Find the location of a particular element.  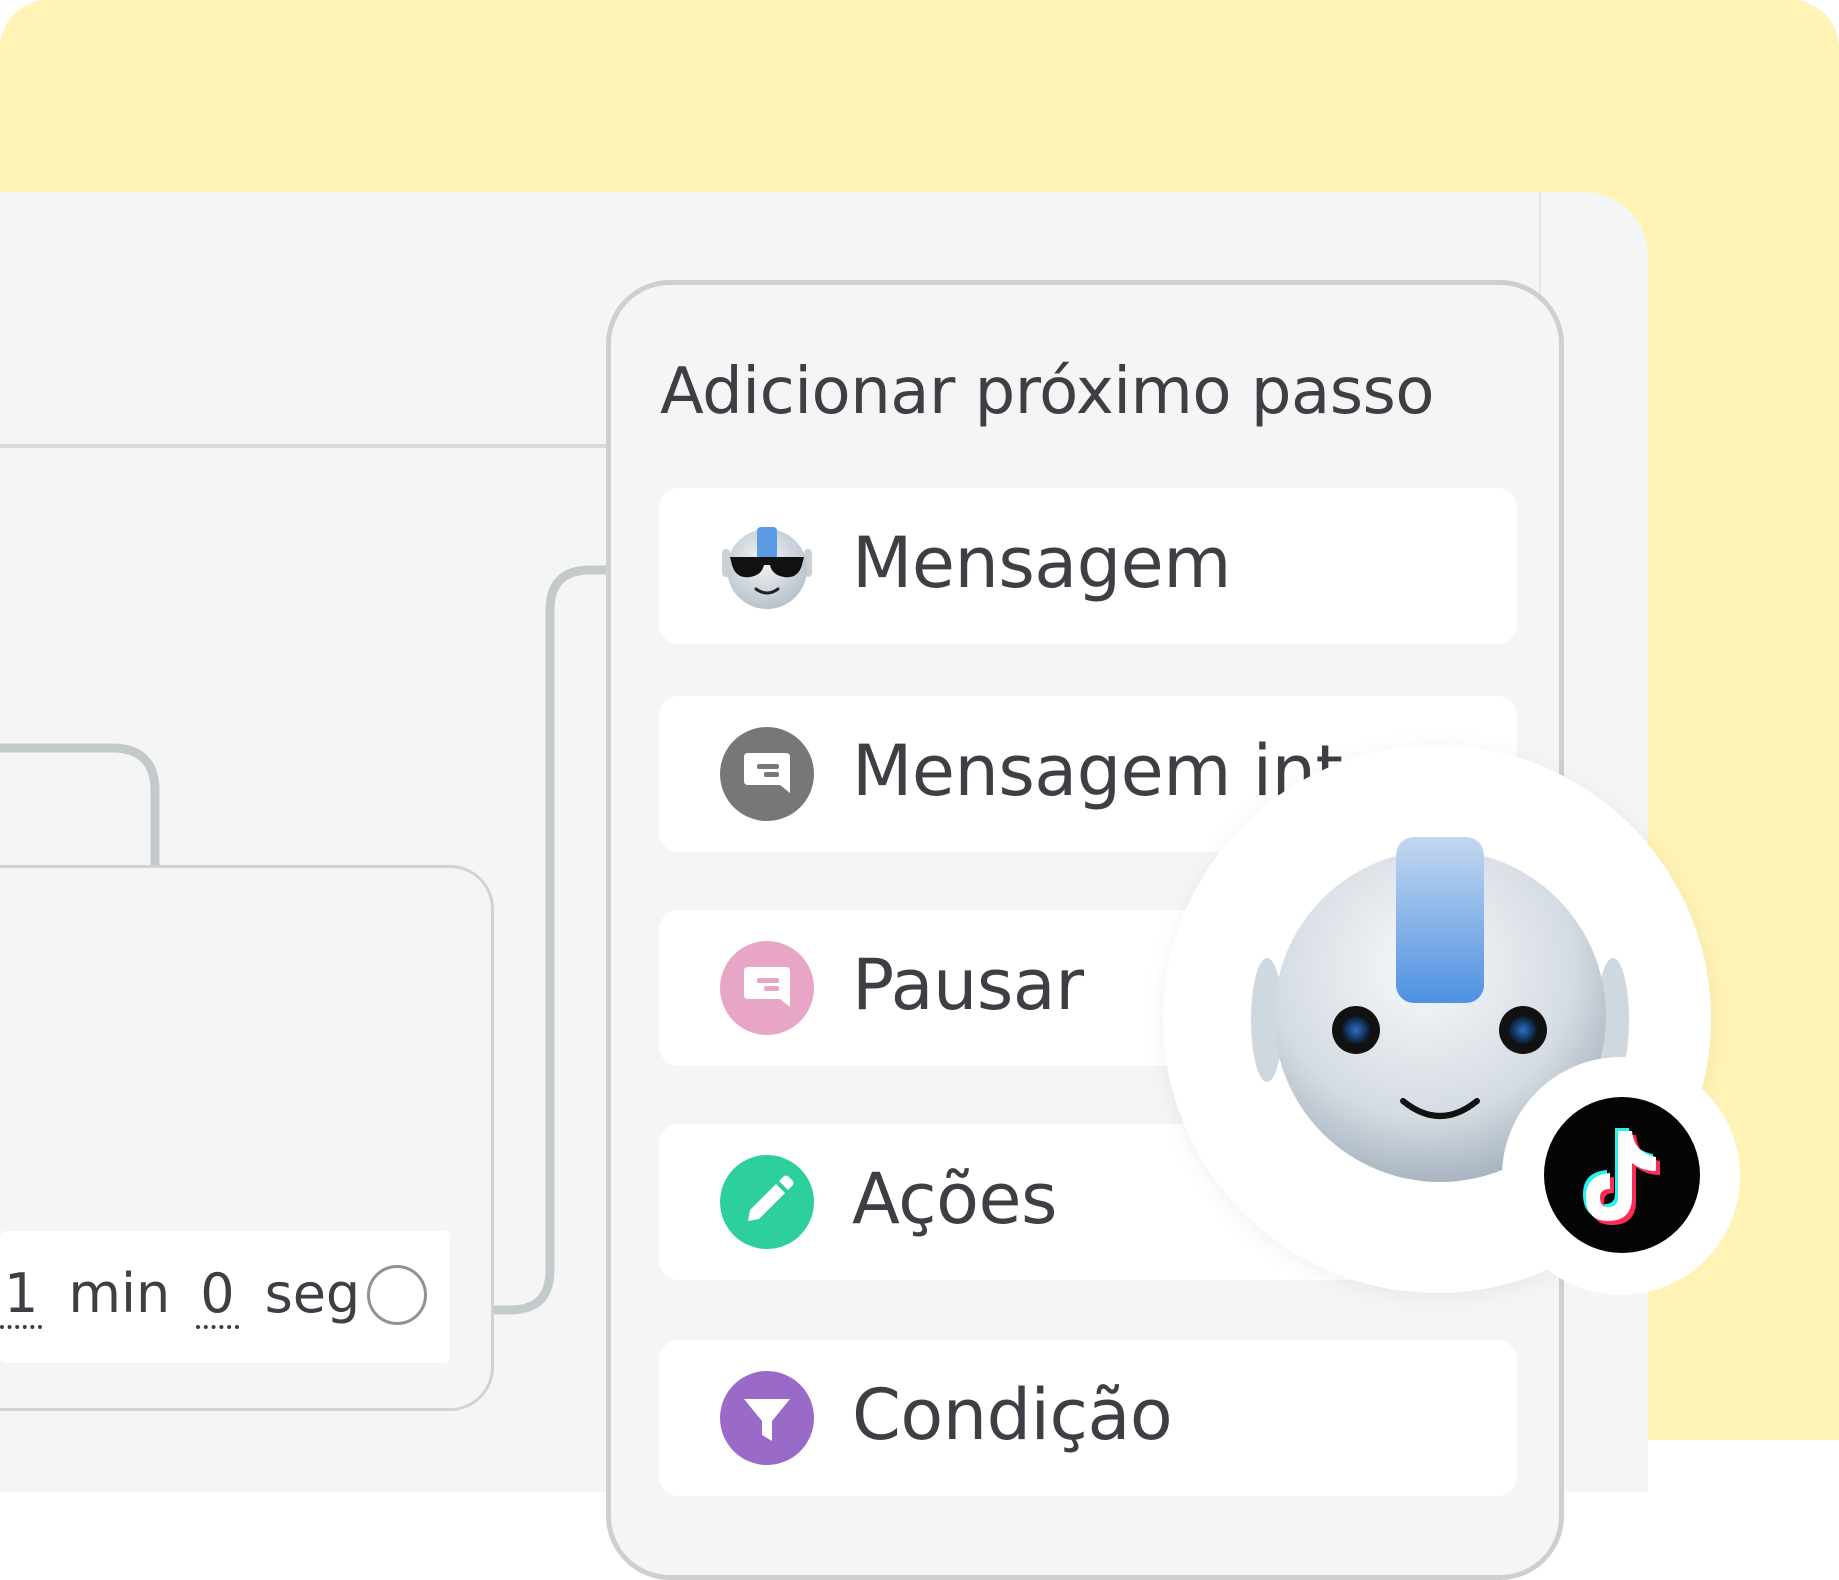

timer-radio-button is located at coordinates (397, 1295).